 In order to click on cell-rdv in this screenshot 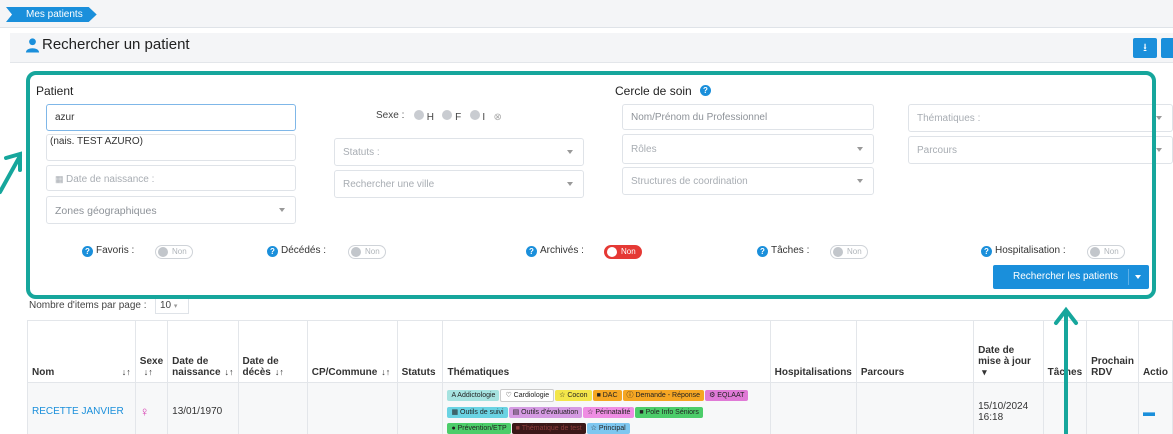, I will do `click(1112, 408)`.